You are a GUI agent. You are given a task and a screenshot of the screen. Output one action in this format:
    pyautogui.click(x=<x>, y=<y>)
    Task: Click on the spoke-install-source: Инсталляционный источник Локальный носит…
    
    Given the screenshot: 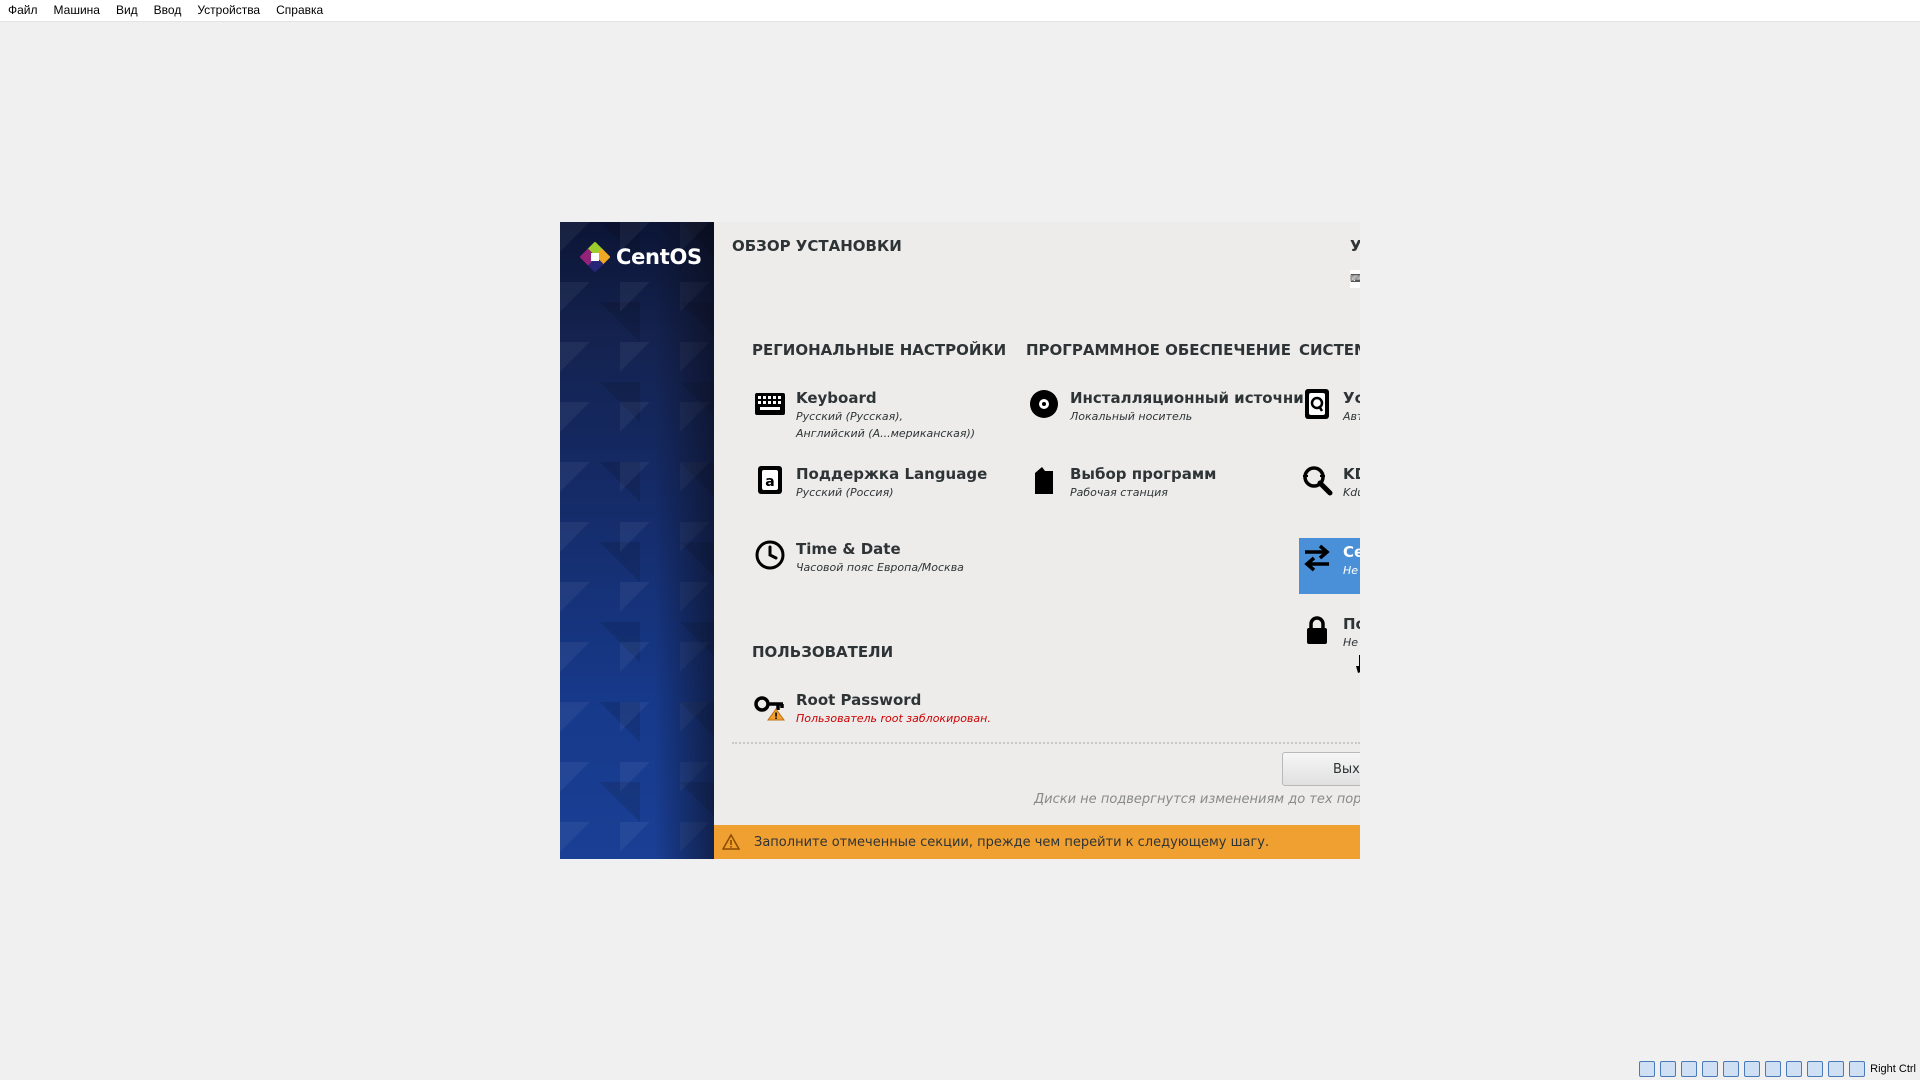 What is the action you would take?
    pyautogui.click(x=1171, y=406)
    